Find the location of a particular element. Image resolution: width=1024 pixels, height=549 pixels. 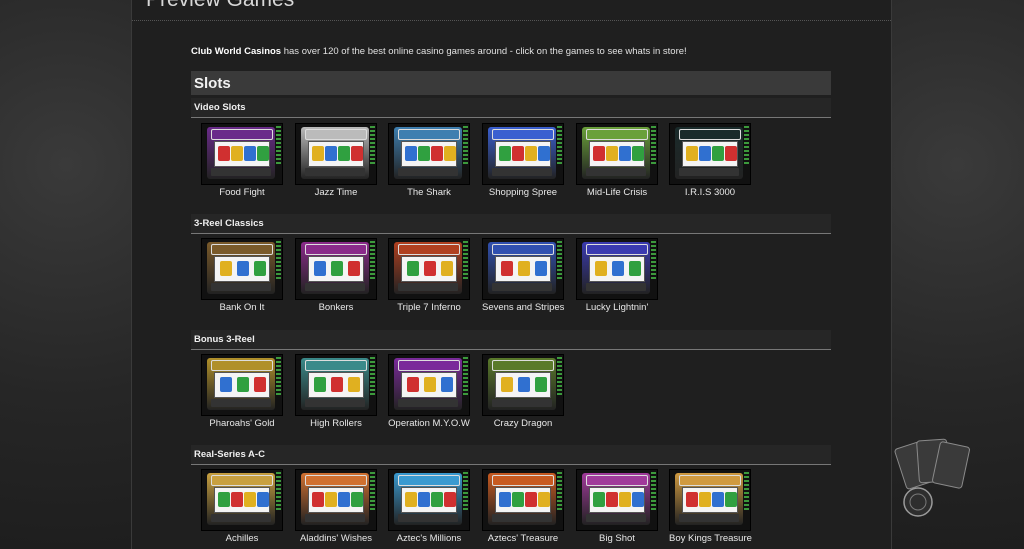

game-tile: Crazy Dragon is located at coordinates (523, 391).